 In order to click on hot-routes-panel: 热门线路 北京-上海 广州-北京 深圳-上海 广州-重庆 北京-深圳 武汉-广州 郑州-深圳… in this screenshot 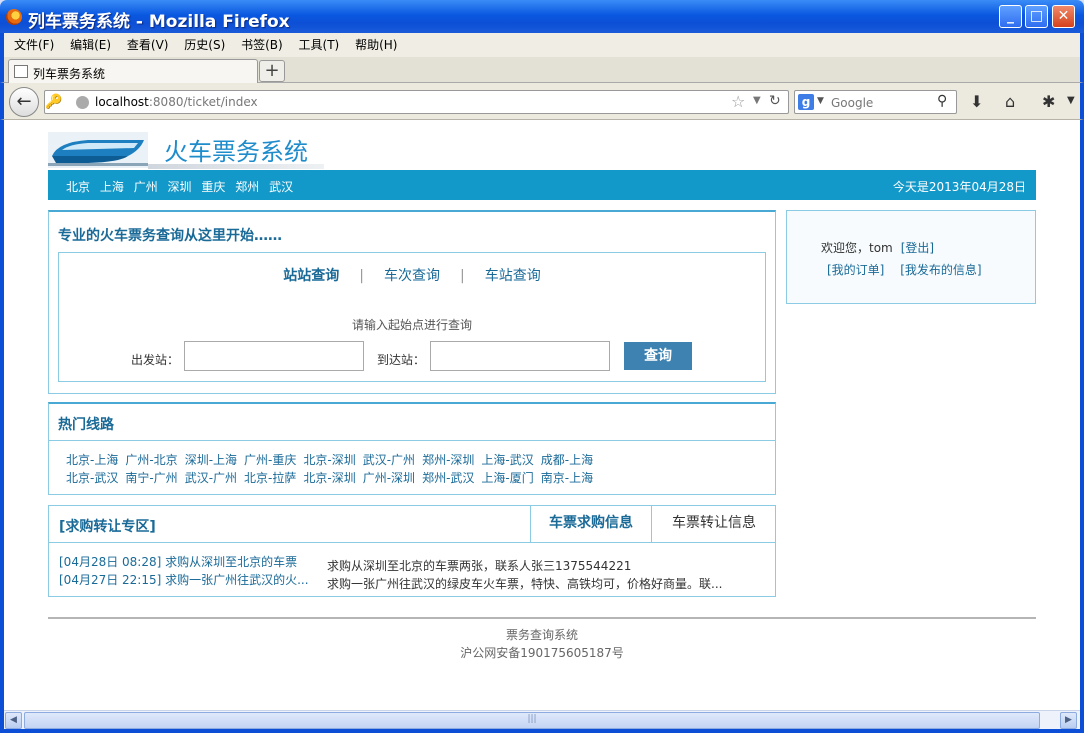, I will do `click(412, 448)`.